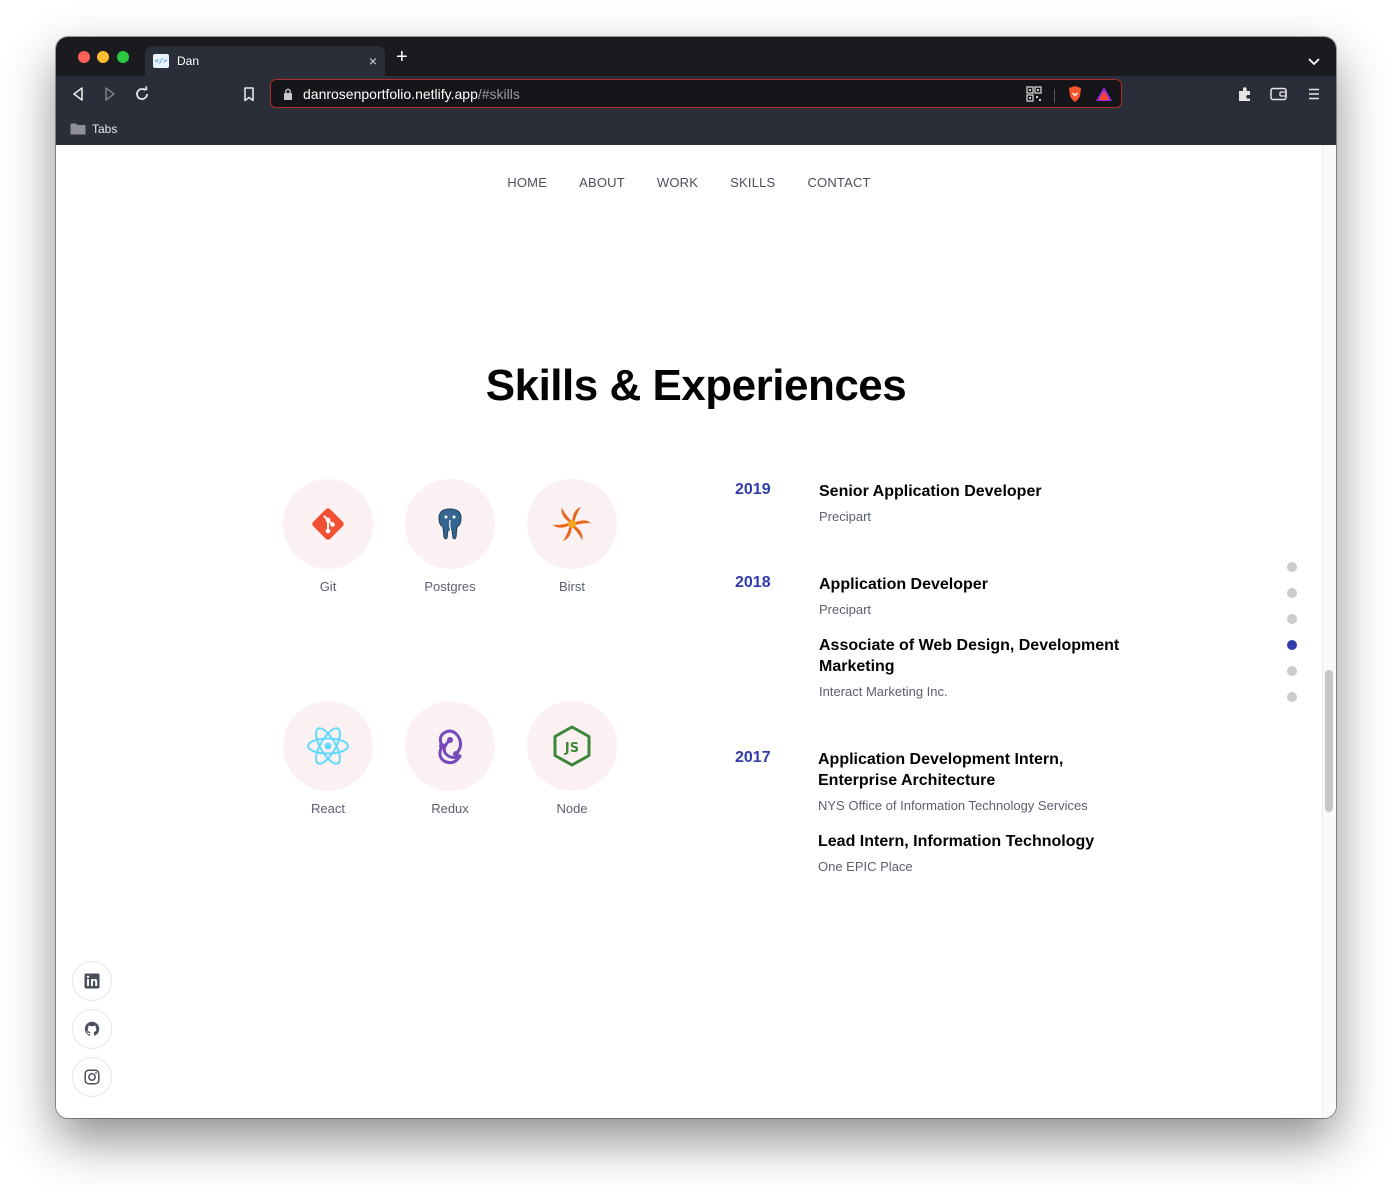  Describe the element at coordinates (1292, 632) in the screenshot. I see `section-dots` at that location.